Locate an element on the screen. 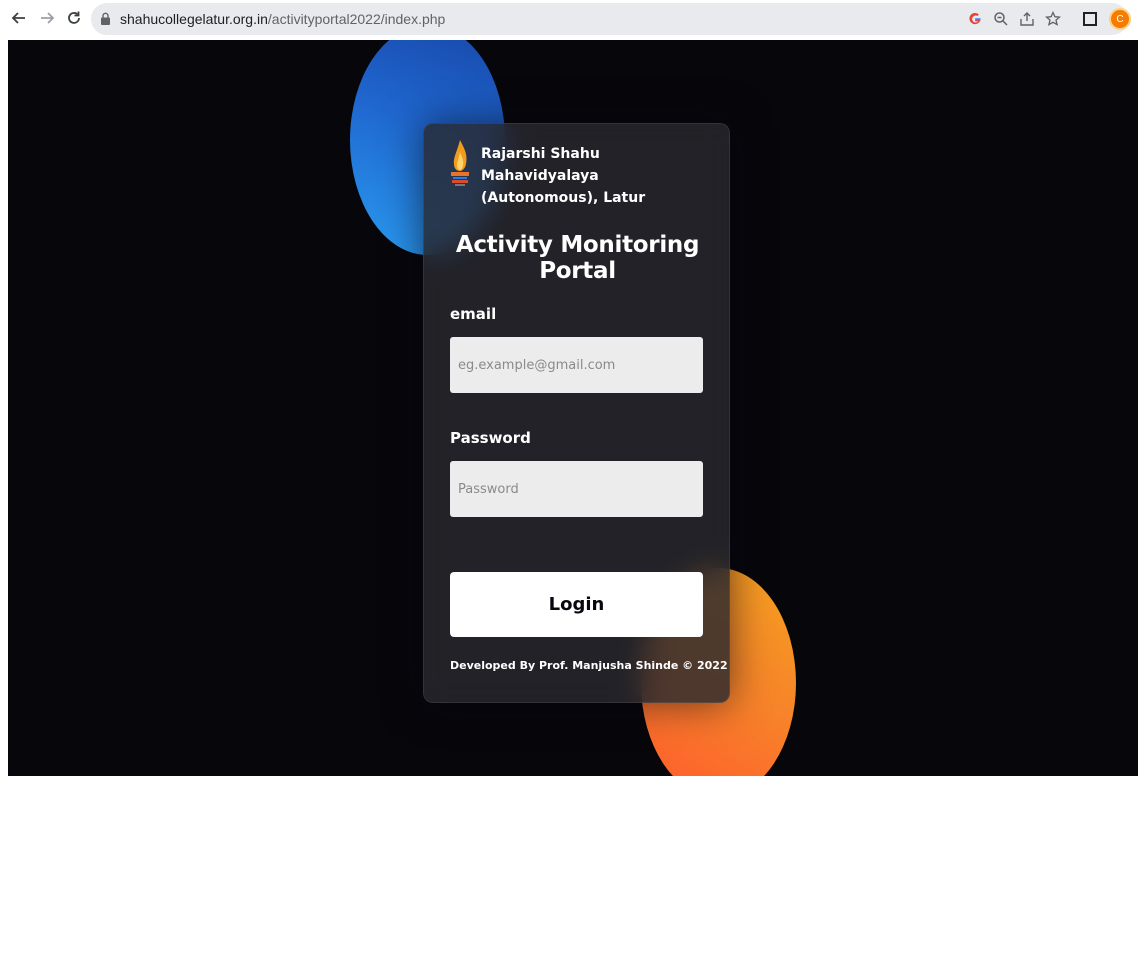 The width and height of the screenshot is (1138, 976). email-input is located at coordinates (576, 365).